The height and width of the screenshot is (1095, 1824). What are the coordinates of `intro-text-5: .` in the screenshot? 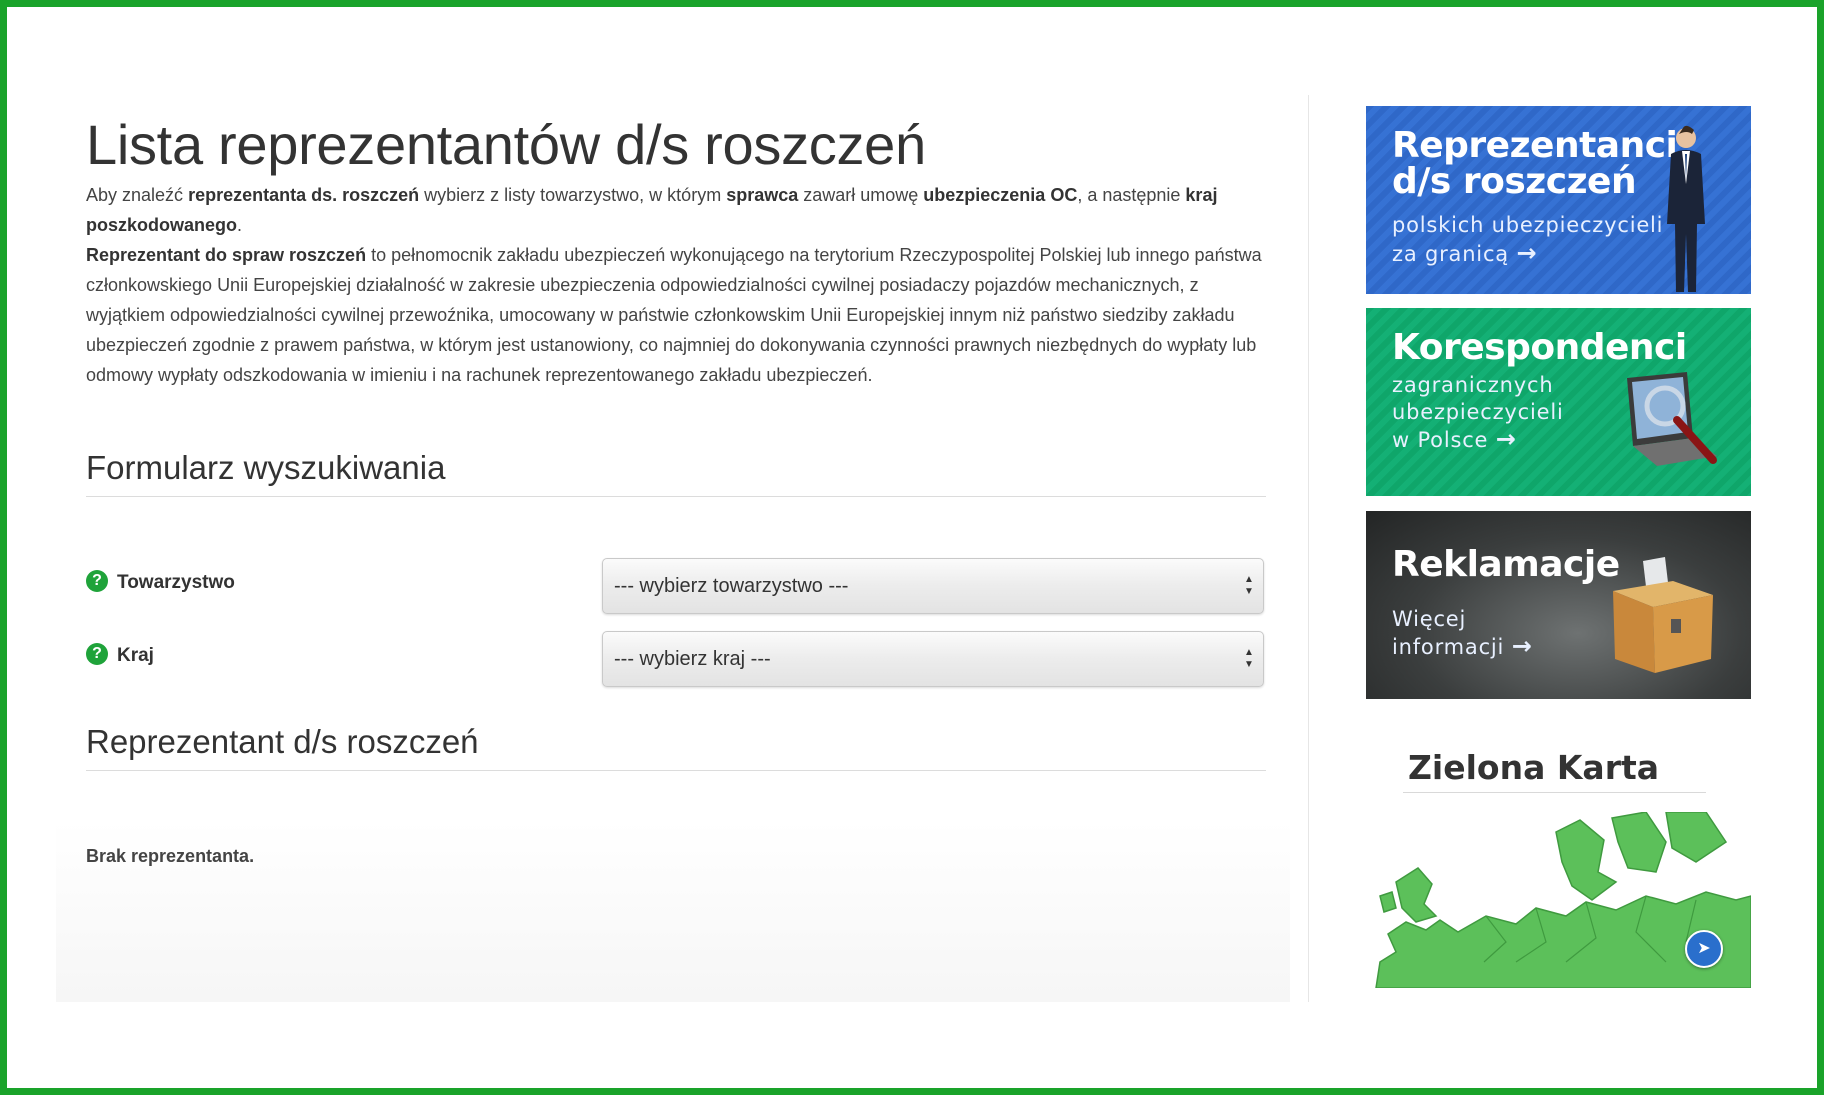 It's located at (240, 225).